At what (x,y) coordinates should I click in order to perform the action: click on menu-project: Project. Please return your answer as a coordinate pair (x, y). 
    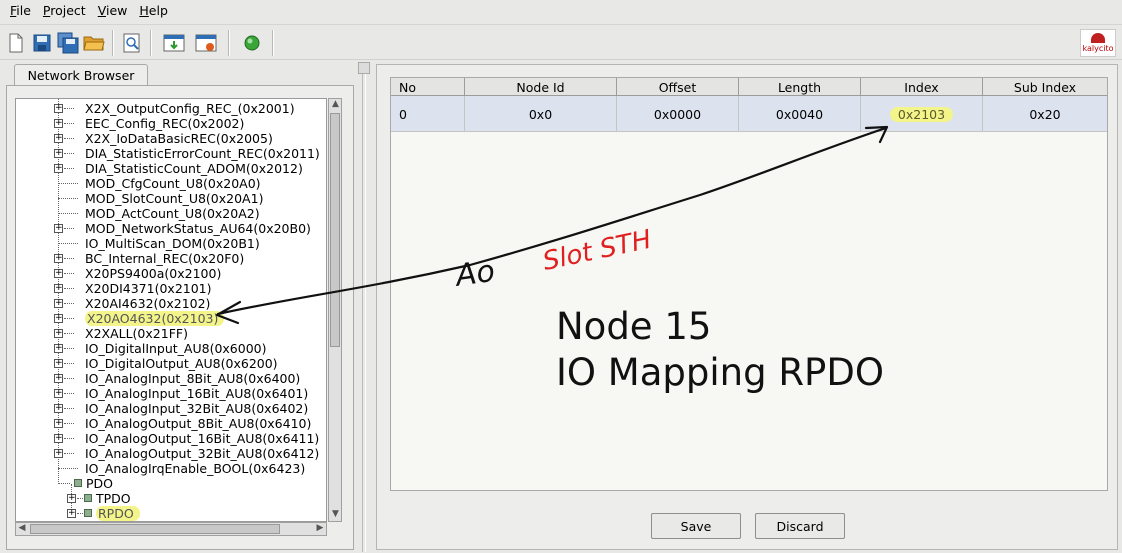
    Looking at the image, I should click on (64, 11).